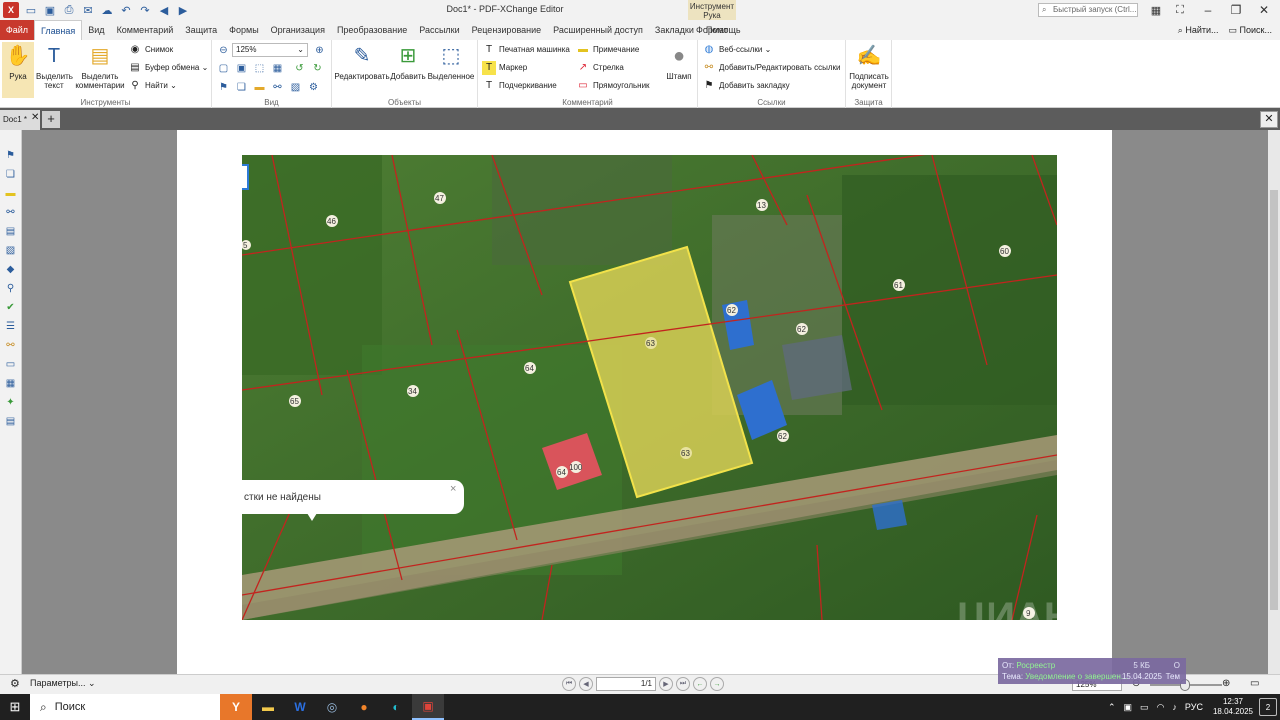  What do you see at coordinates (1128, 707) in the screenshot?
I see `tray-app-icon: ▣` at bounding box center [1128, 707].